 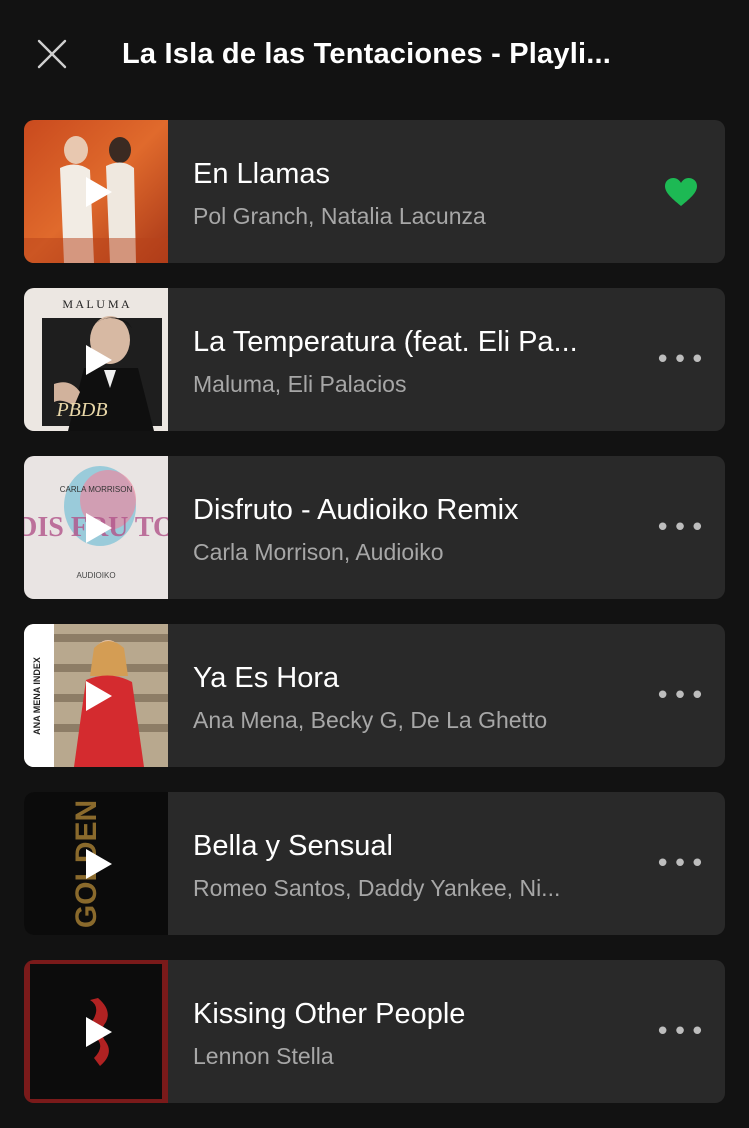 What do you see at coordinates (96, 489) in the screenshot?
I see `album-art-text: CARLA MORRISON` at bounding box center [96, 489].